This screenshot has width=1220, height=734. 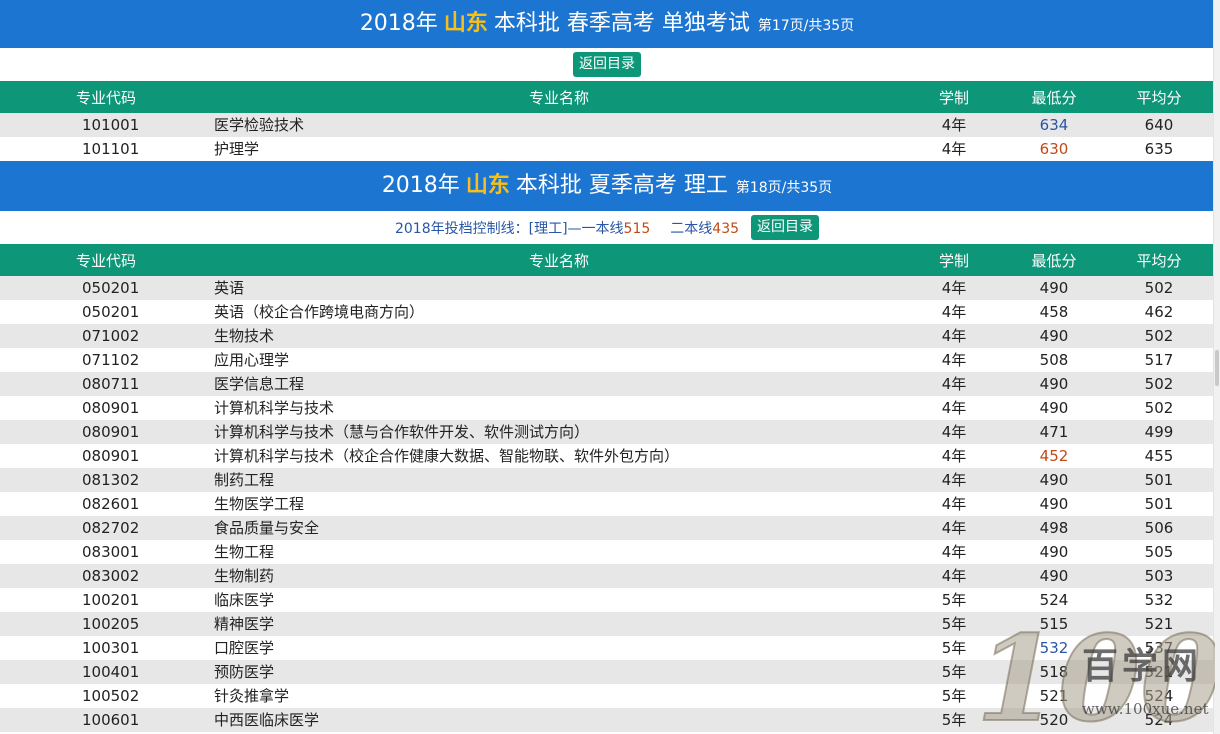 I want to click on major-code-cell: 082601, so click(x=111, y=504).